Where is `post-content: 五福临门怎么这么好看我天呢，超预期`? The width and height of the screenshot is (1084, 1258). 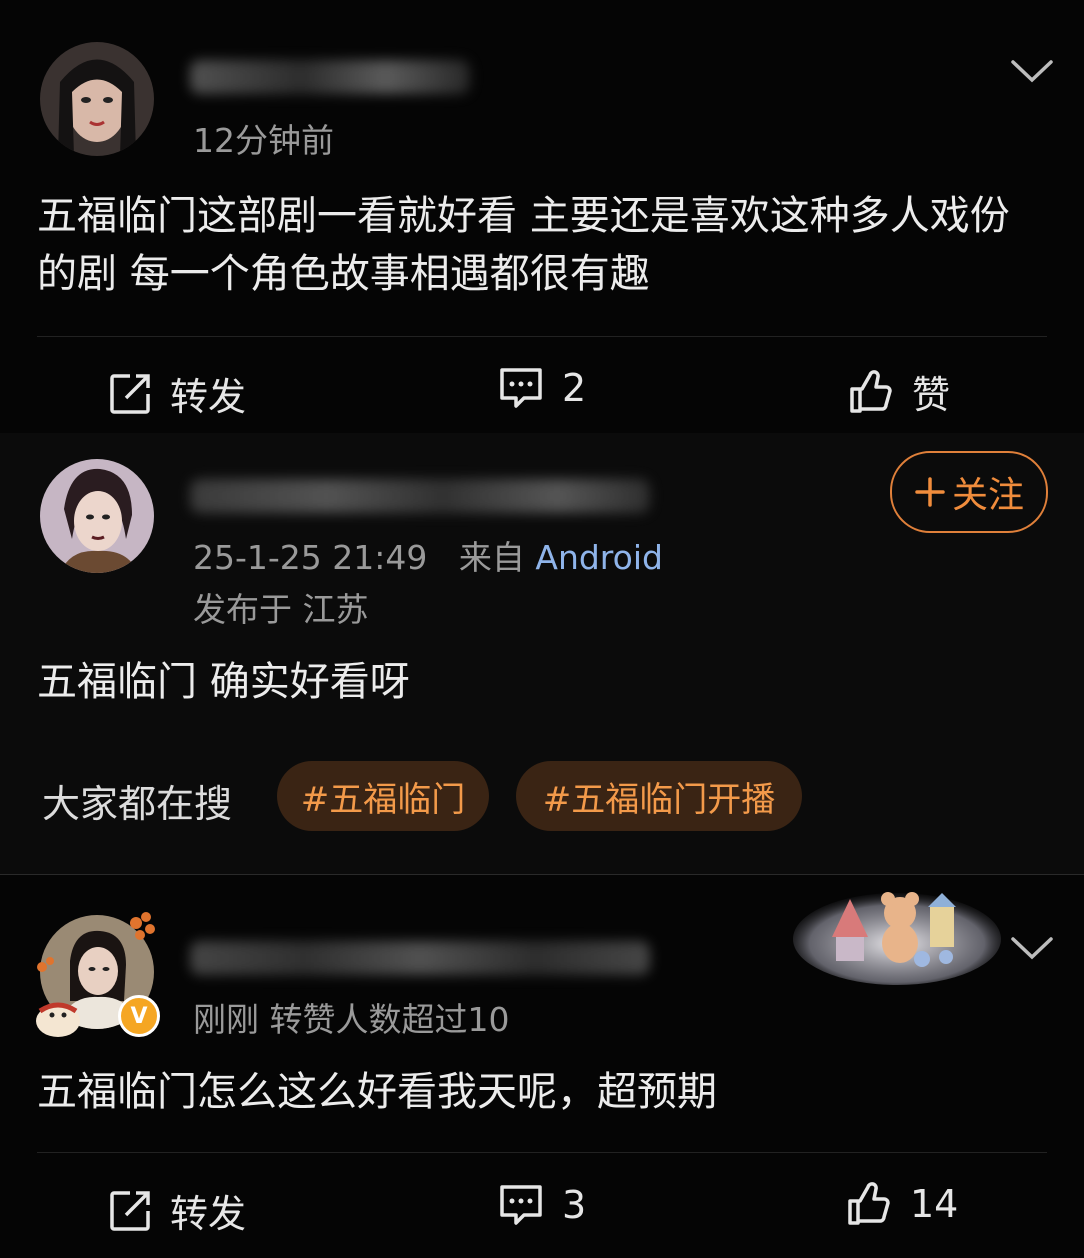 post-content: 五福临门怎么这么好看我天呢，超预期 is located at coordinates (377, 1092).